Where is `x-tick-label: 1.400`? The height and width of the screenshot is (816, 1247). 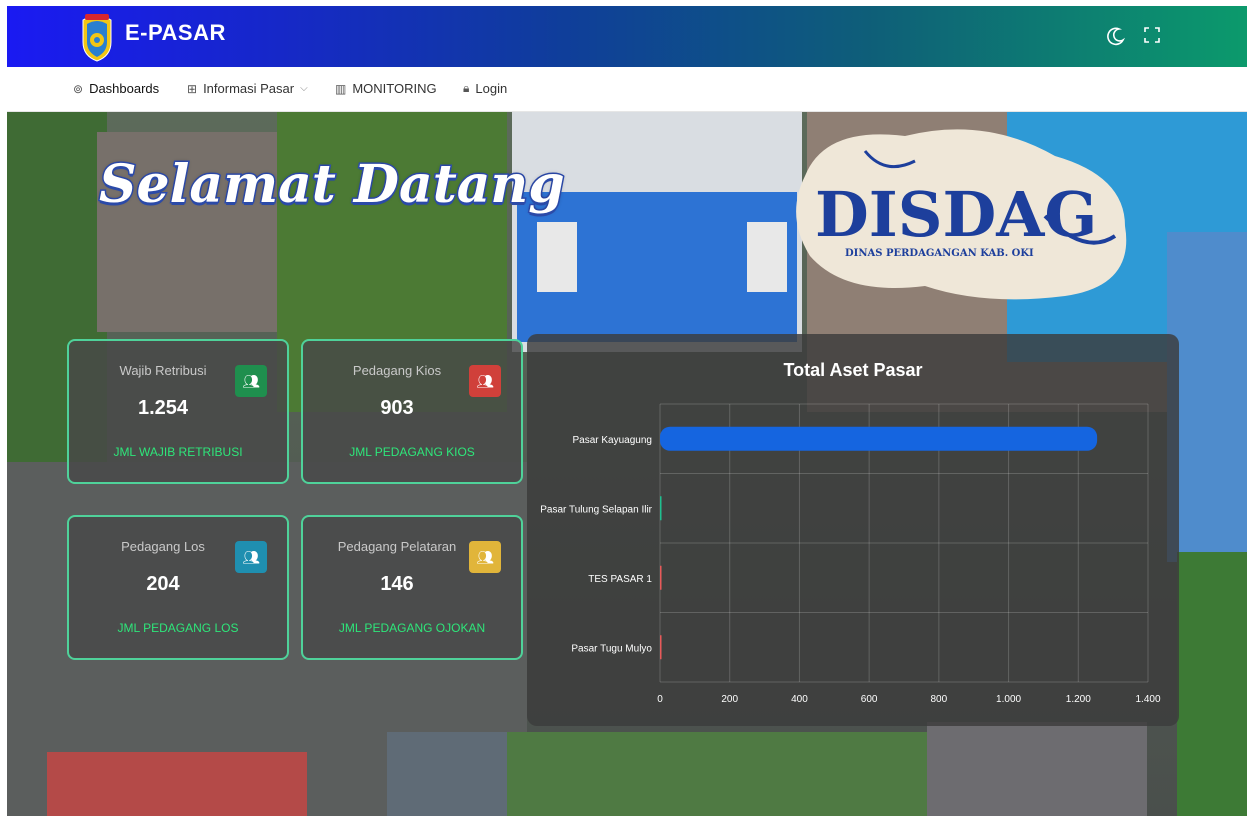 x-tick-label: 1.400 is located at coordinates (1147, 699).